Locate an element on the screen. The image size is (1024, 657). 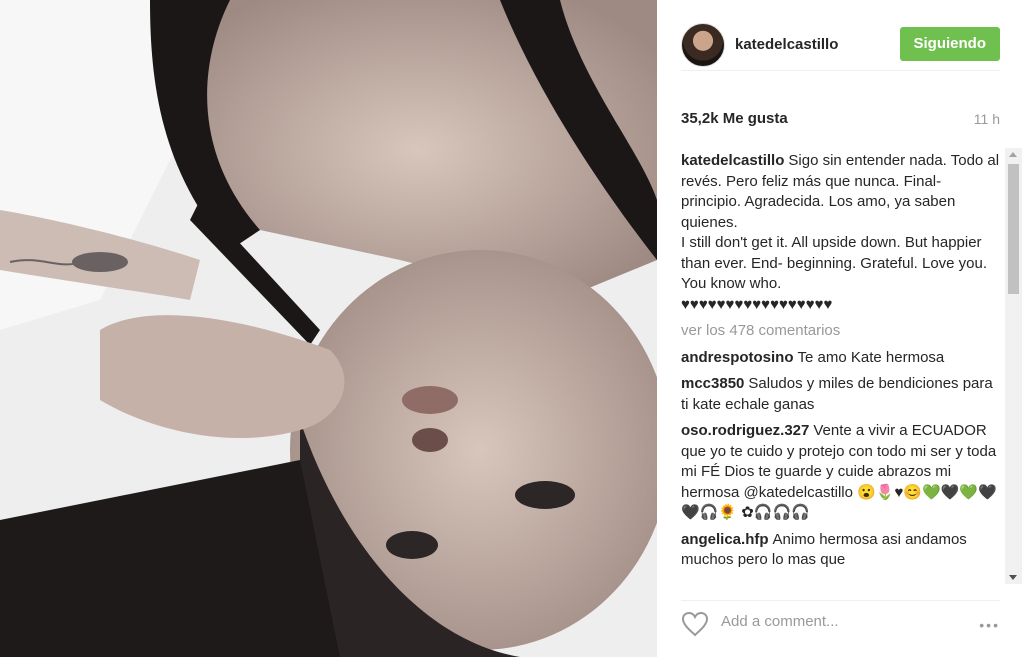
comment-item: andrespotosino Te amo Kate hermosa is located at coordinates (842, 358).